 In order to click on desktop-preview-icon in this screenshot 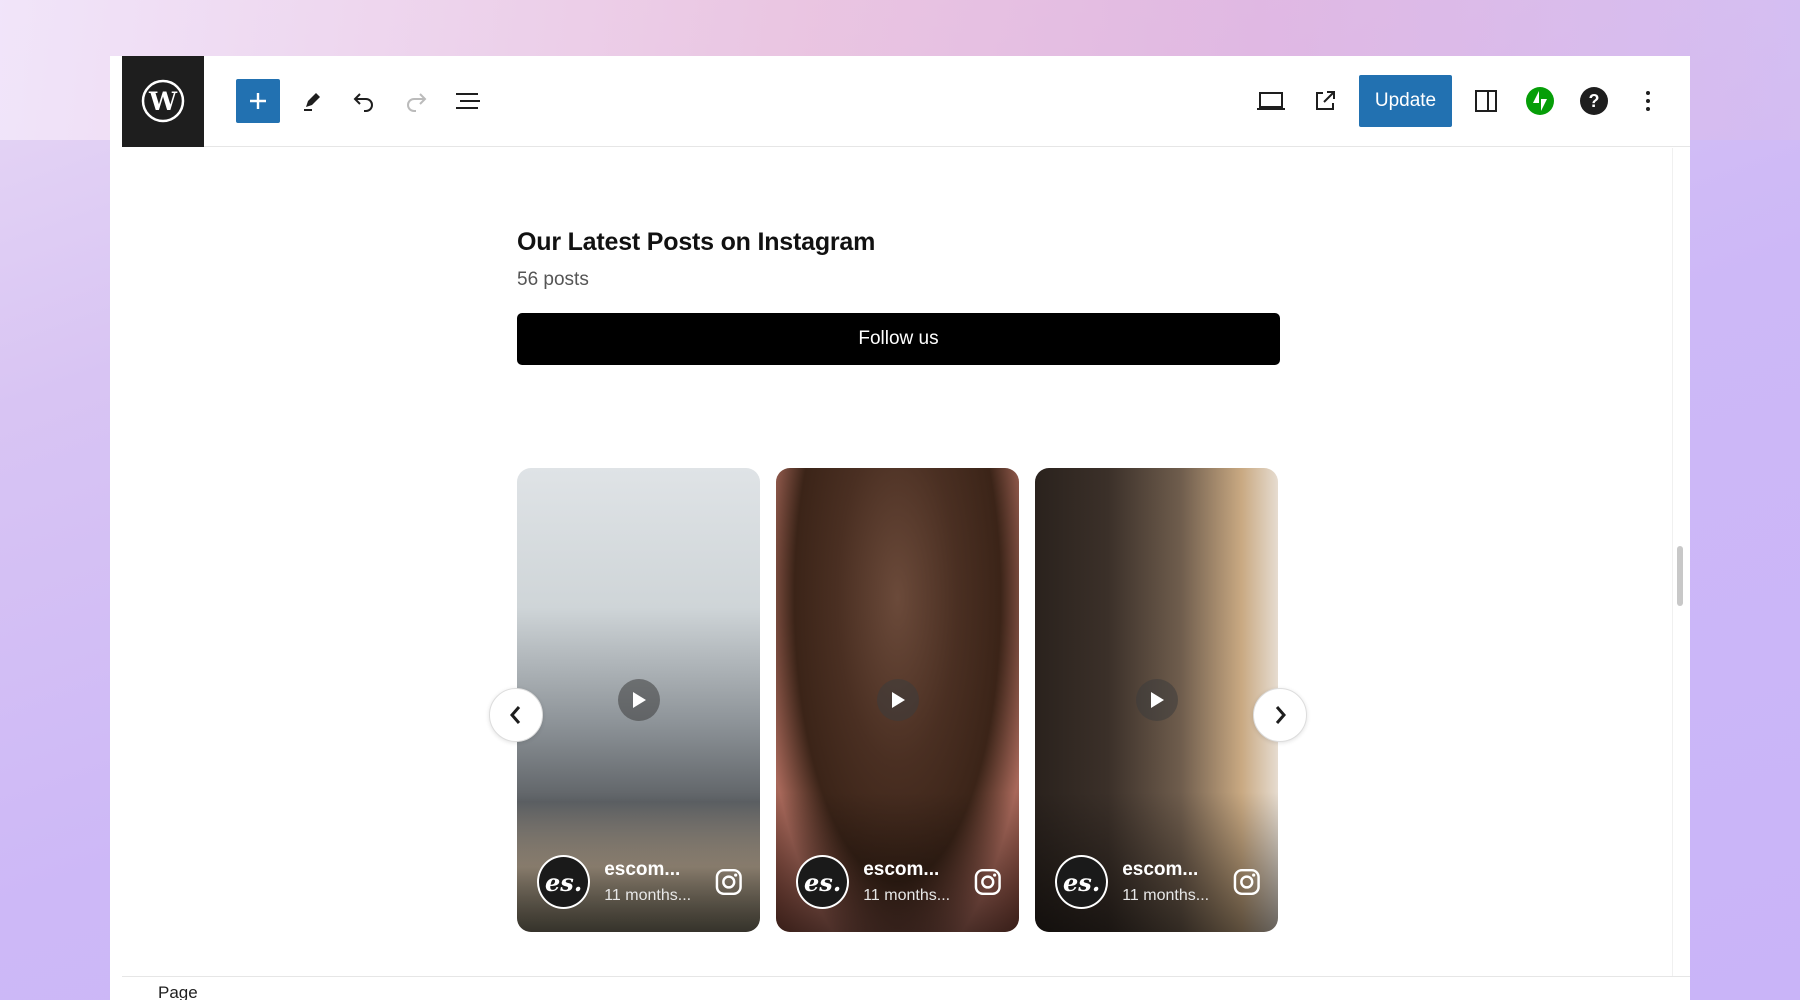, I will do `click(1271, 101)`.